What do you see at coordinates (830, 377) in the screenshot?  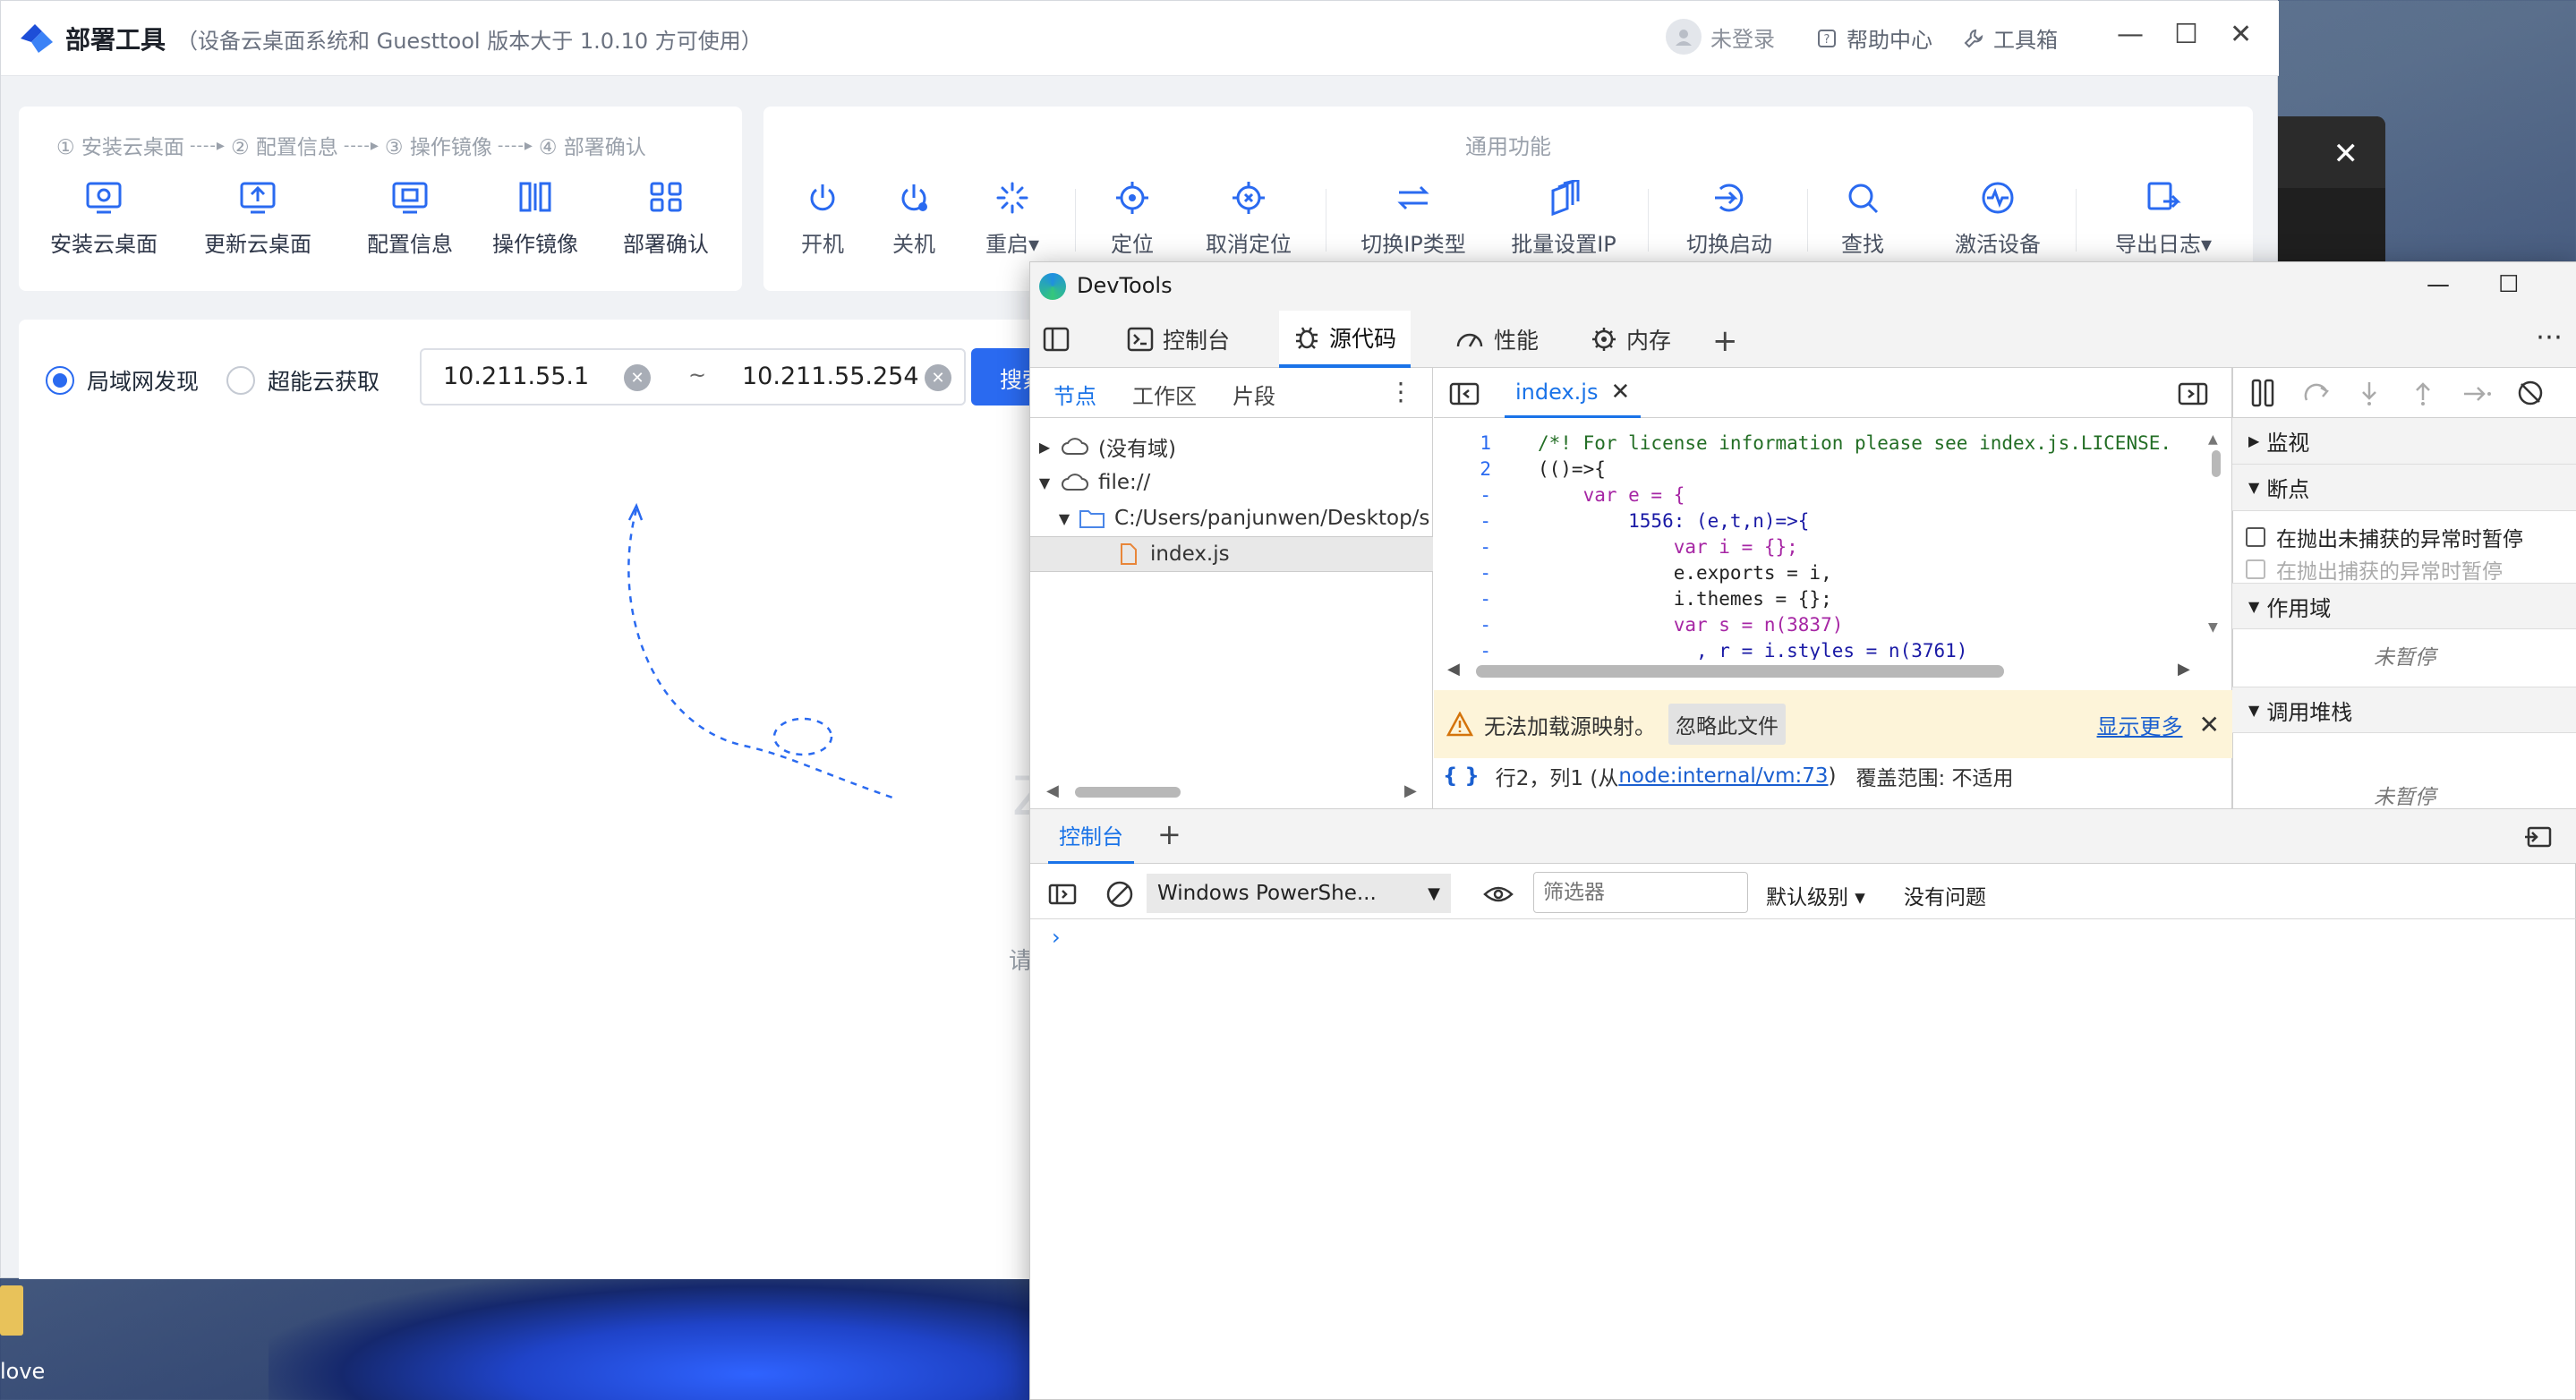 I see `ip-end-field: 10.211.55.254` at bounding box center [830, 377].